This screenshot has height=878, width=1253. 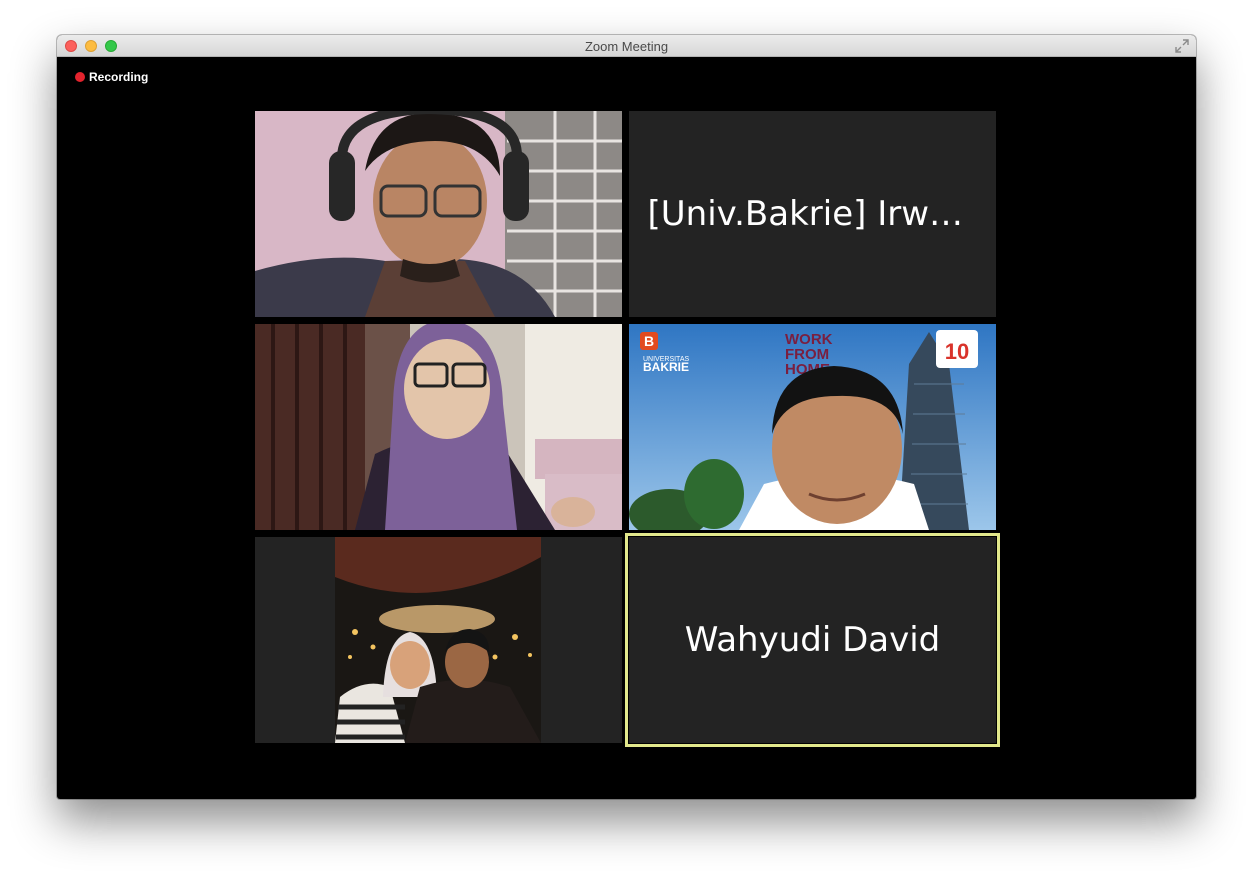 I want to click on recording-label: Recording, so click(x=119, y=77).